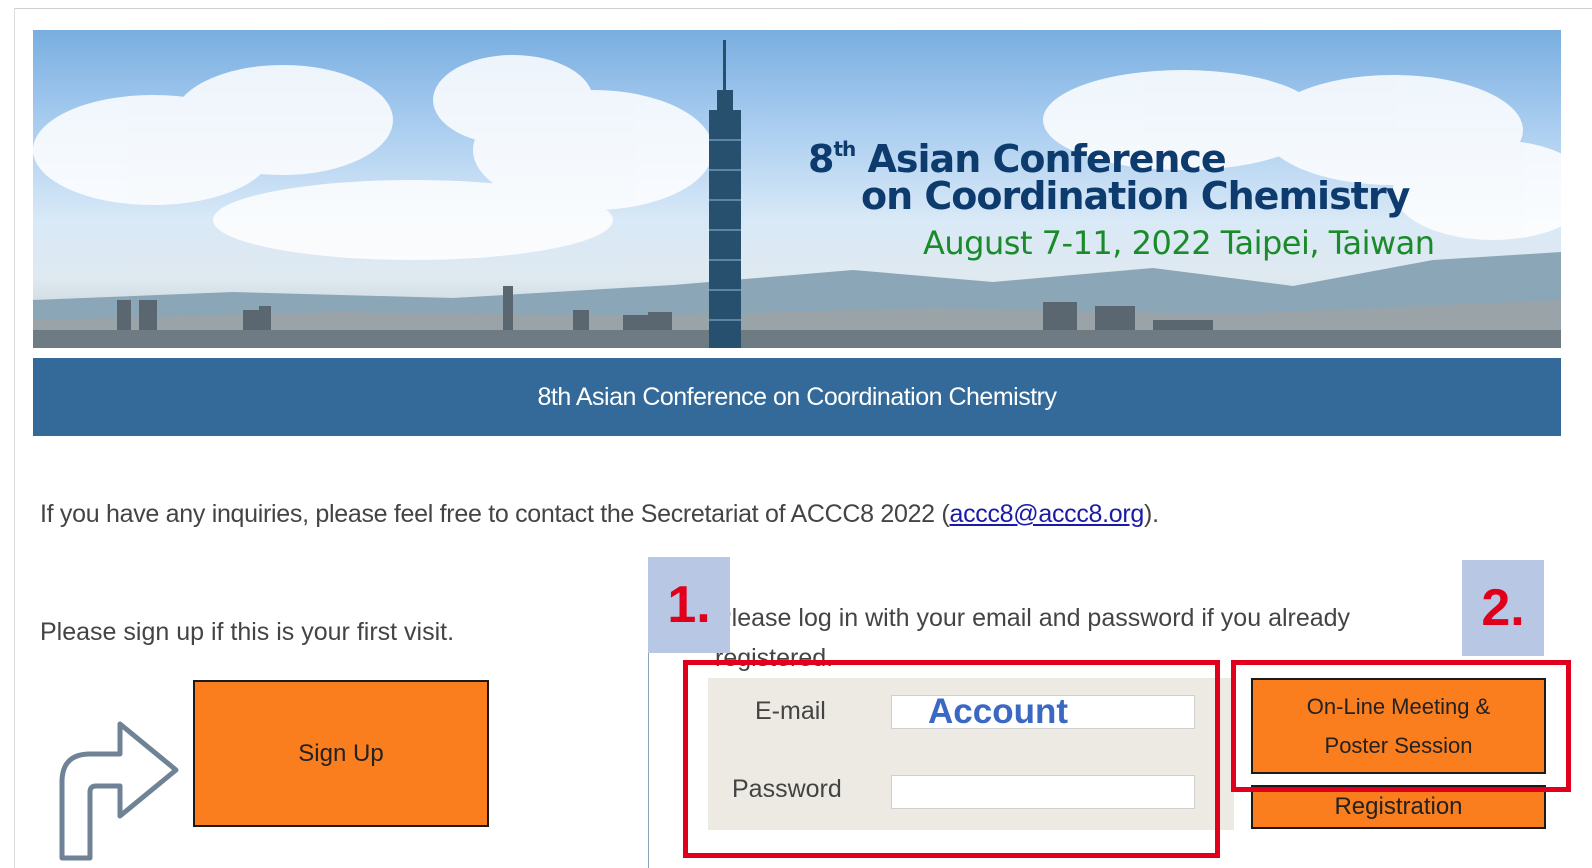 The image size is (1592, 868). Describe the element at coordinates (1135, 196) in the screenshot. I see `banner-title-line2: on Coordination Chemistry` at that location.